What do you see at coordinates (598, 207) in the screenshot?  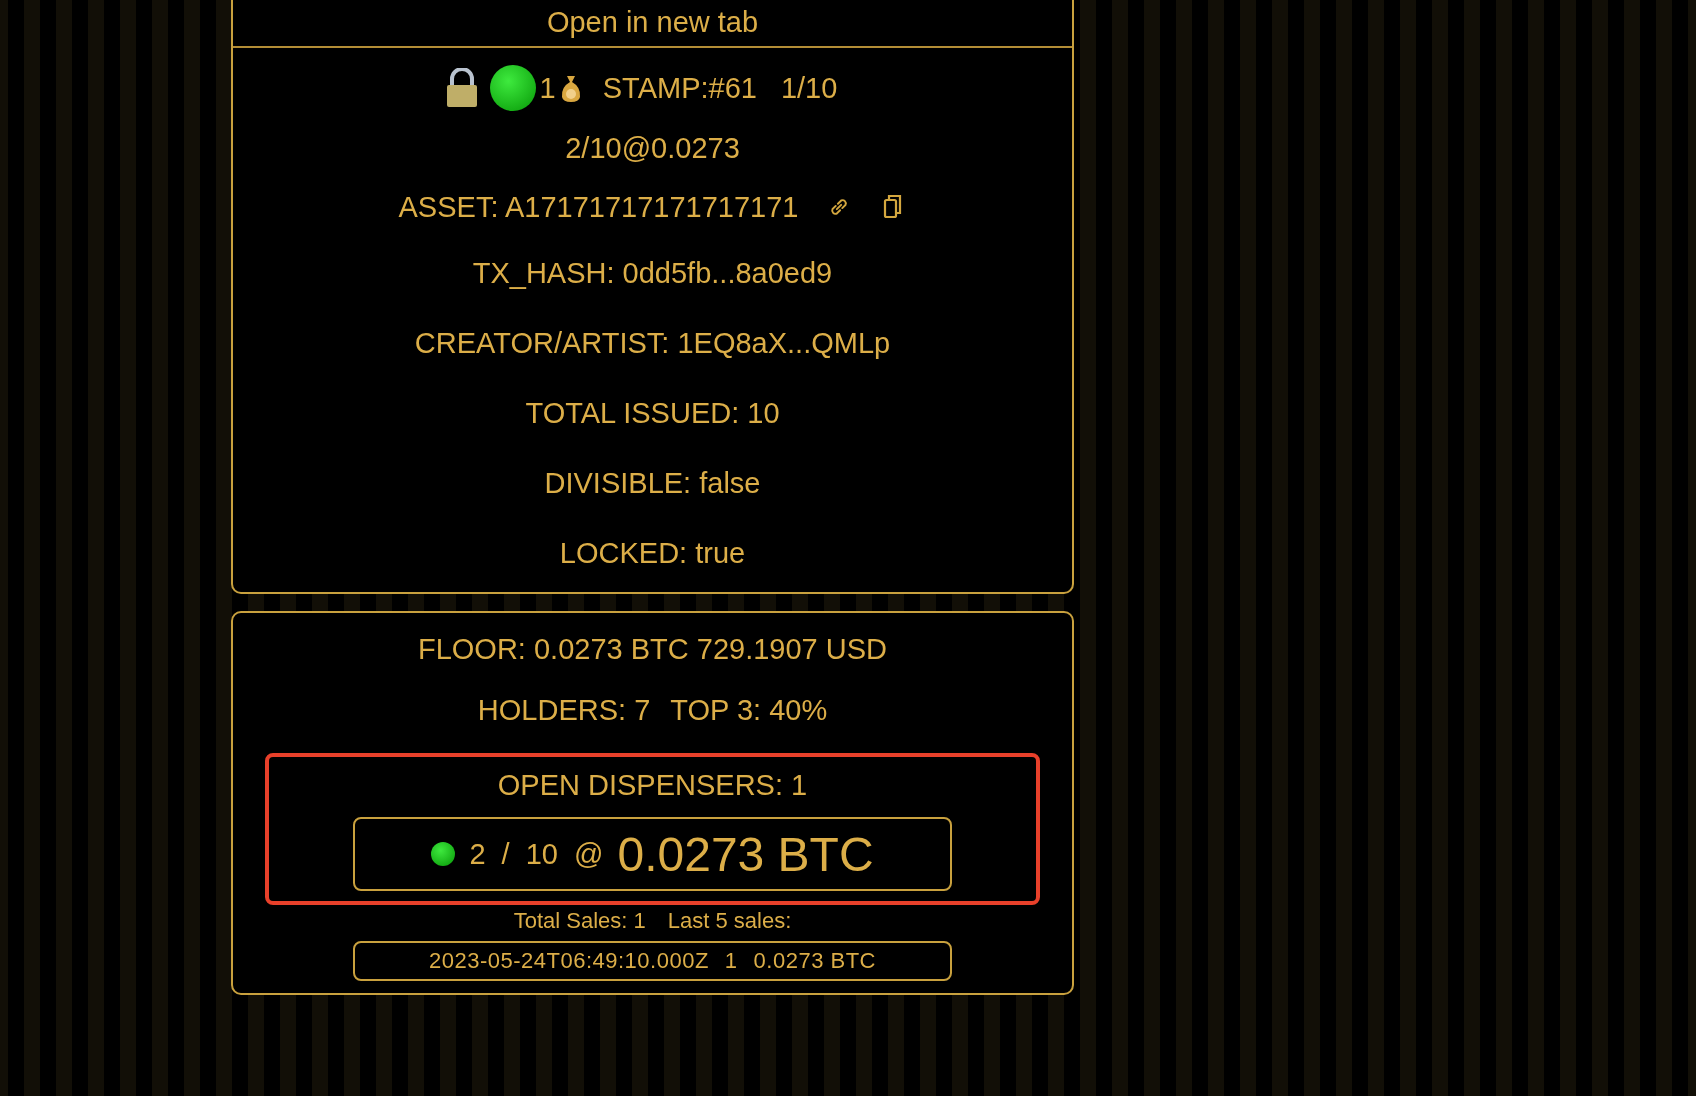 I see `asset-text: ASSET: A17171717171717171` at bounding box center [598, 207].